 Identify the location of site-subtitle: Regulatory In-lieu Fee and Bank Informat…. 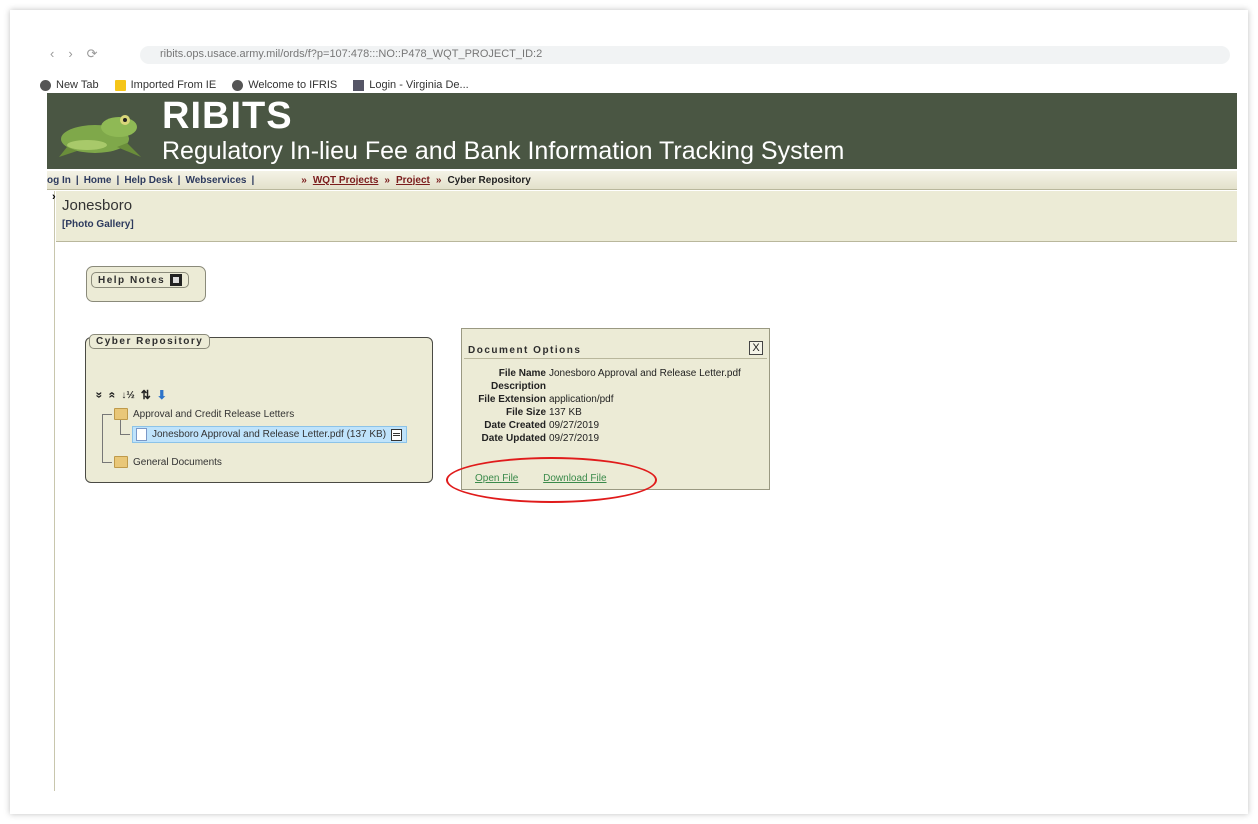
(503, 151).